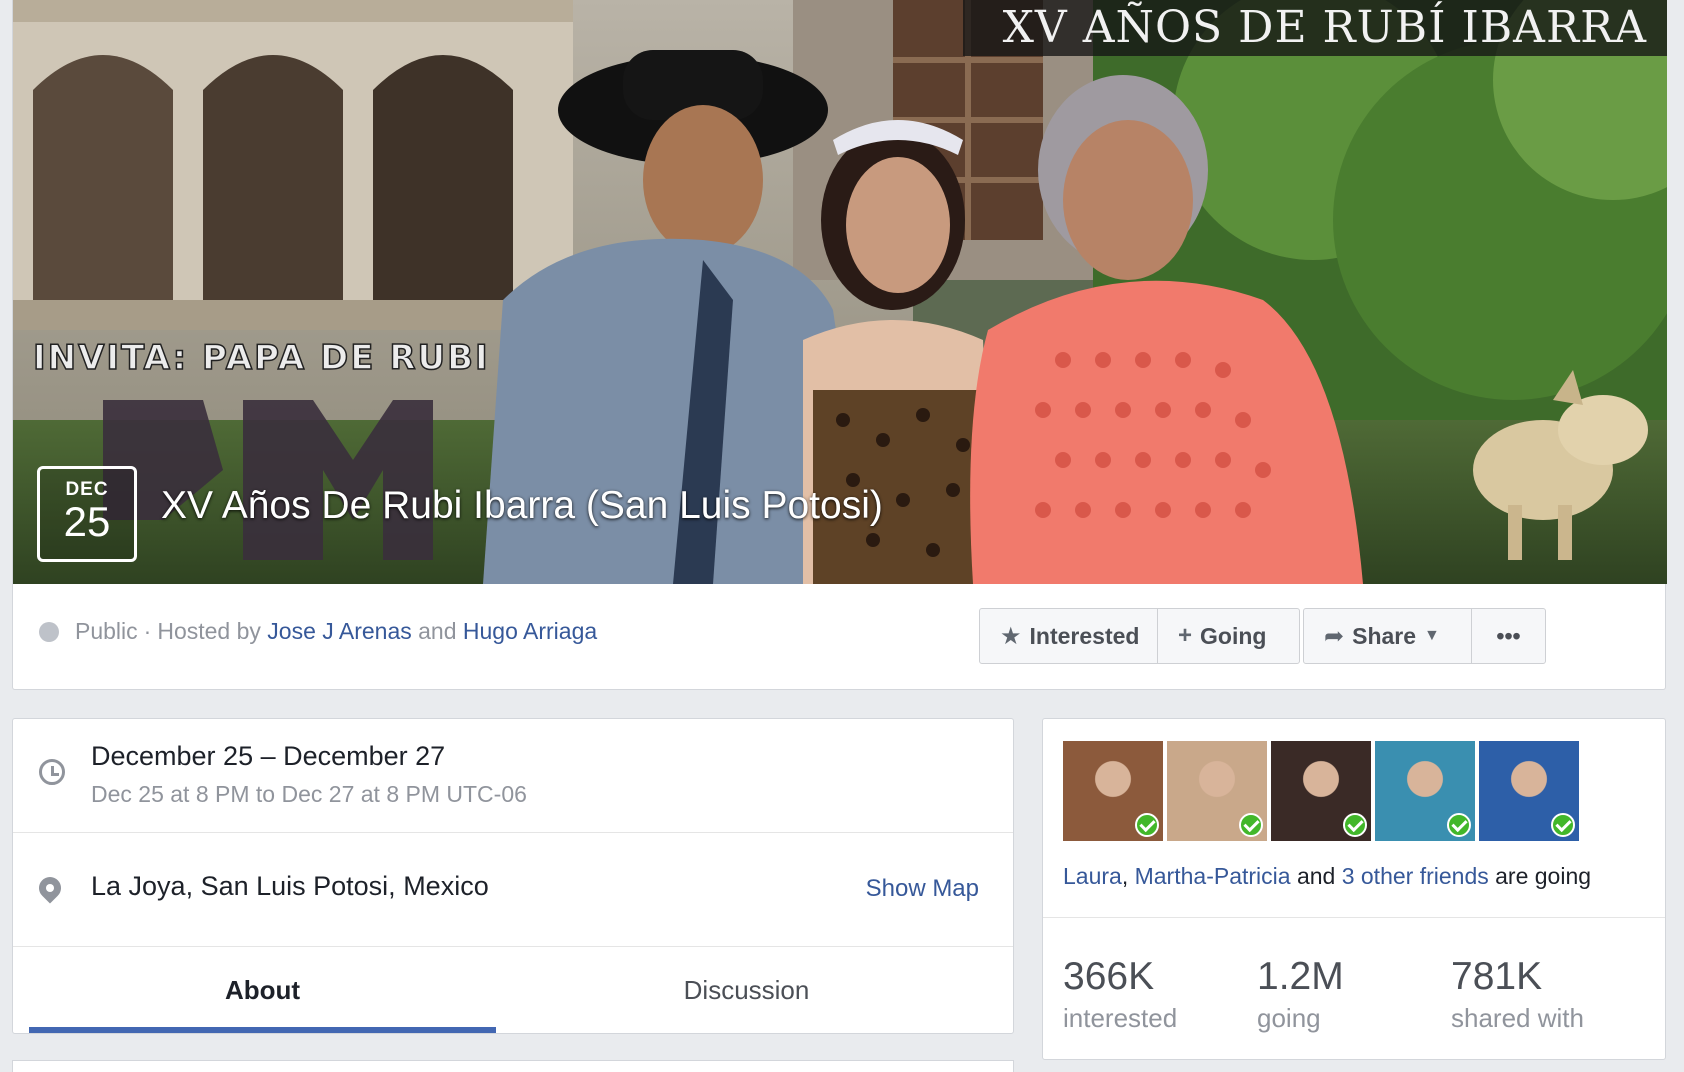 This screenshot has width=1684, height=1072. I want to click on comma: ,, so click(1125, 876).